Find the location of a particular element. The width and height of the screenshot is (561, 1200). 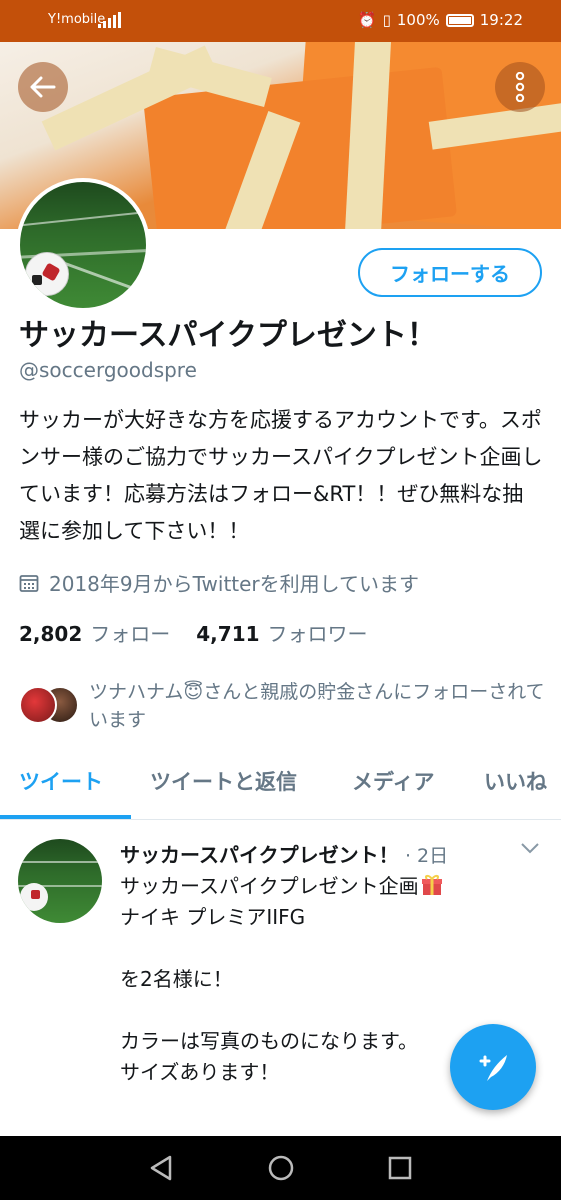

joined-date: 2018年9月からTwitterを利用しています is located at coordinates (219, 582).